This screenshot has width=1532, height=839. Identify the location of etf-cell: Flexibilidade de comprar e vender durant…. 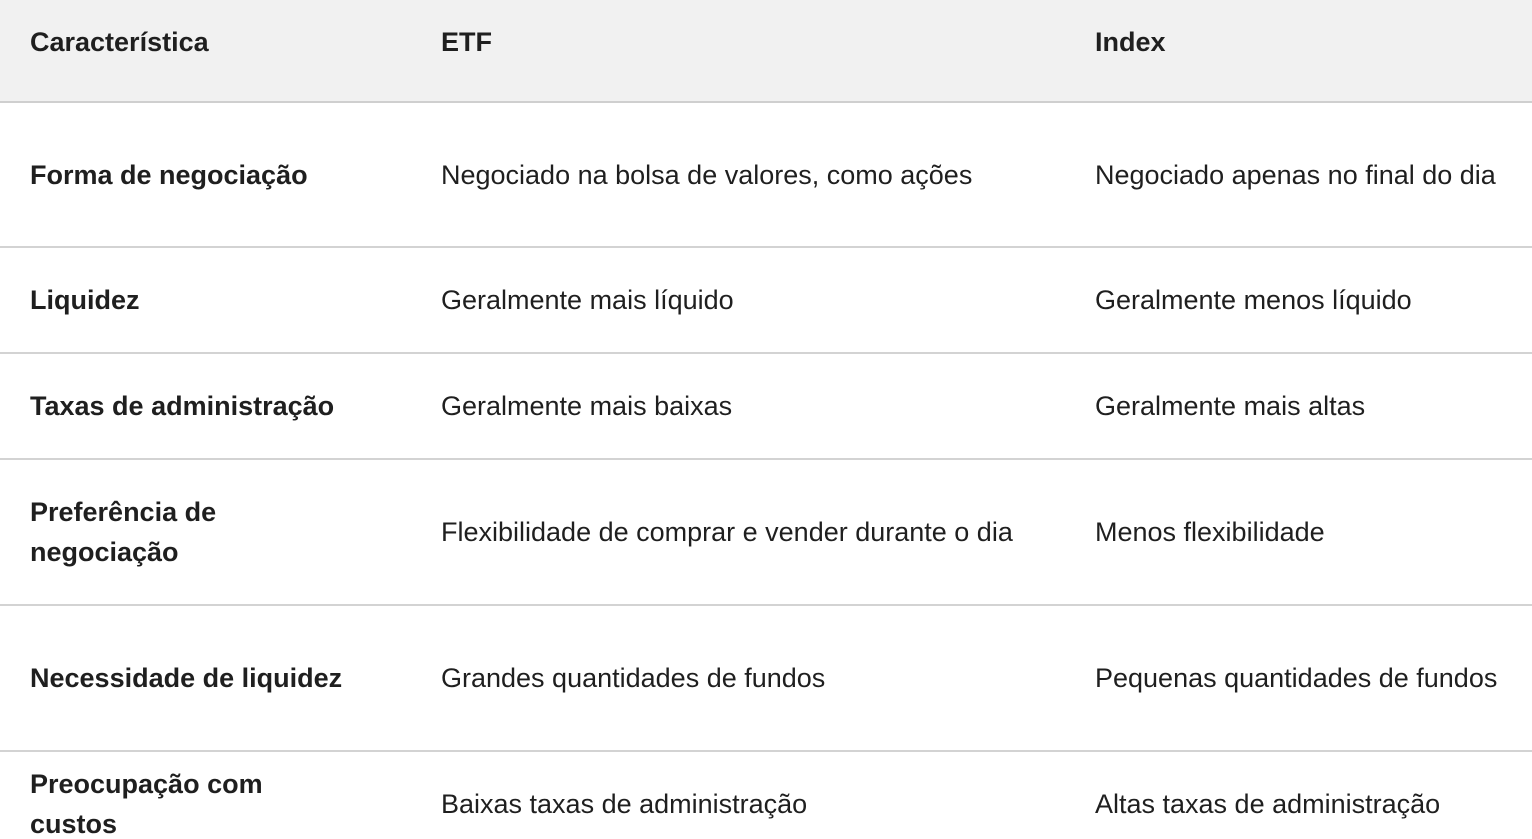
(738, 532).